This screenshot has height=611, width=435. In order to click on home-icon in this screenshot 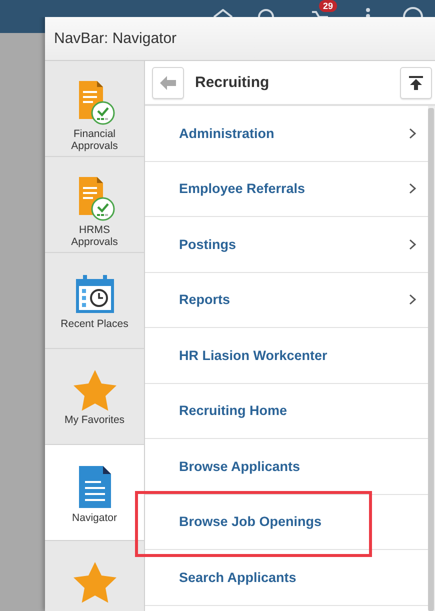, I will do `click(223, 13)`.